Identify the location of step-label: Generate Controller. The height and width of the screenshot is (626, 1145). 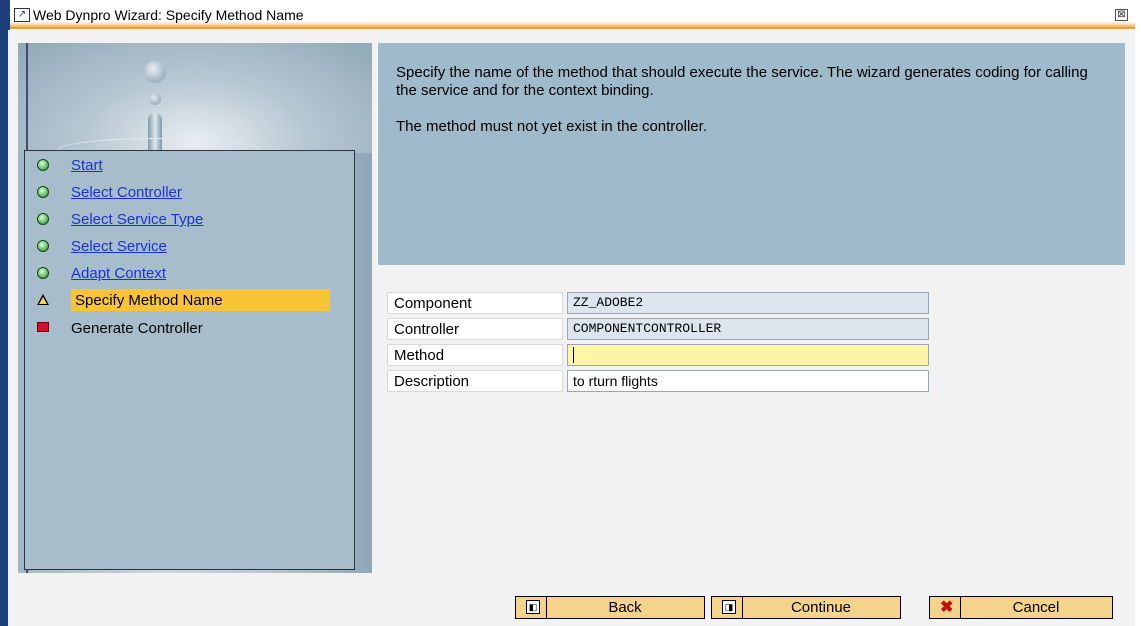
(137, 328).